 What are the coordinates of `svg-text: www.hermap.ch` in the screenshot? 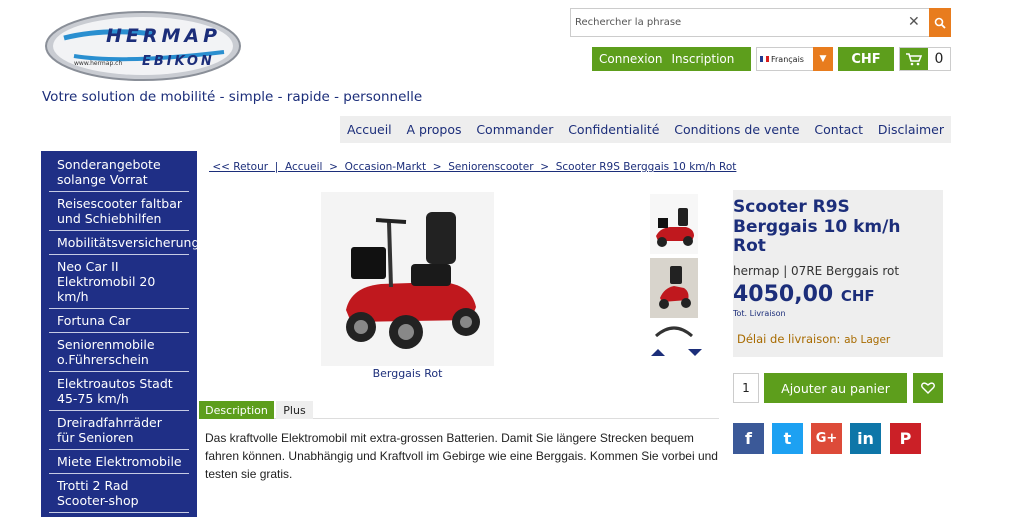 It's located at (98, 63).